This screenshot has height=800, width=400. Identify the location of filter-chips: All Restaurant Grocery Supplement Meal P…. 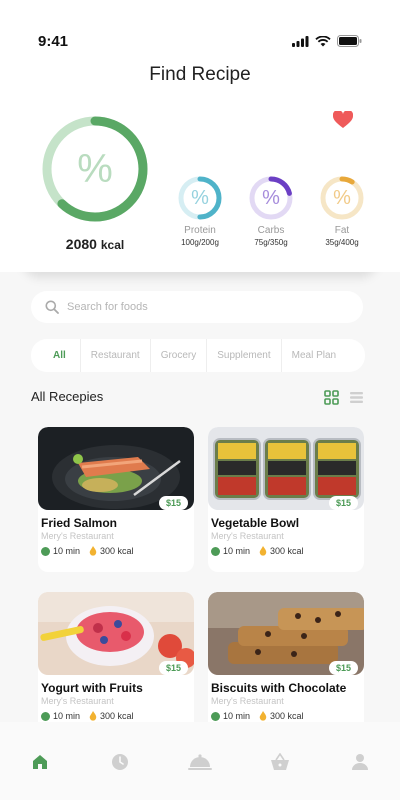
(198, 355).